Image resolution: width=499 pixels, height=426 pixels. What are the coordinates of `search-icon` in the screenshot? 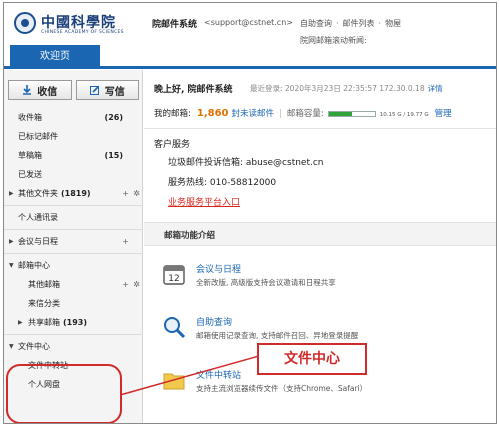 It's located at (175, 328).